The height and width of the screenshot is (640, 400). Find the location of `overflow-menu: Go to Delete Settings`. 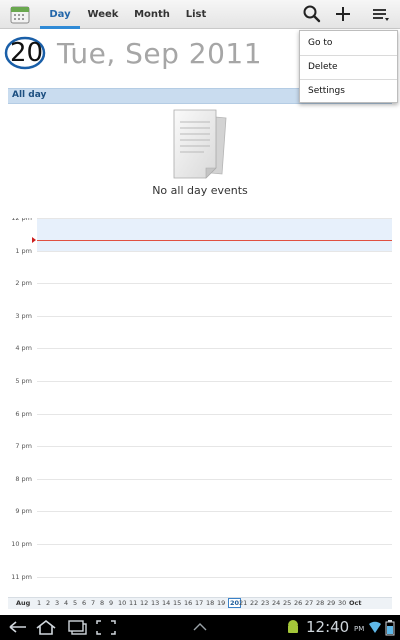

overflow-menu: Go to Delete Settings is located at coordinates (348, 66).